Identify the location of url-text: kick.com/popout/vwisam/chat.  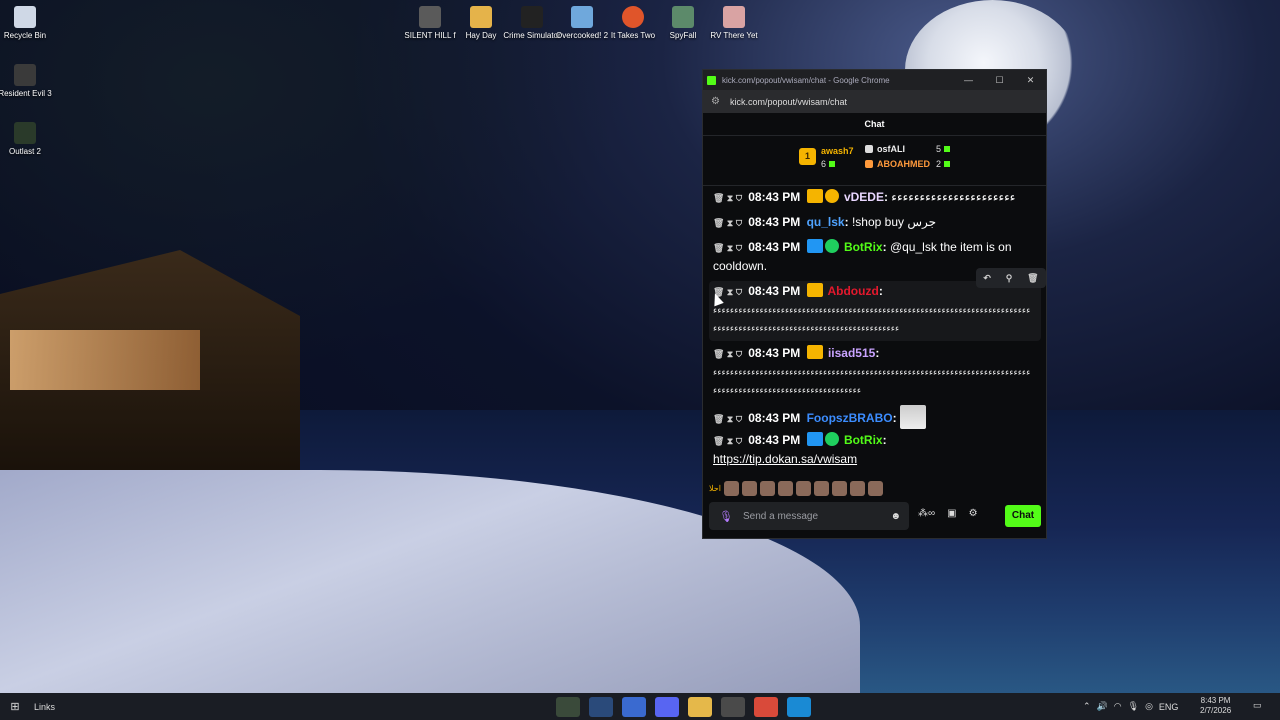
(788, 102).